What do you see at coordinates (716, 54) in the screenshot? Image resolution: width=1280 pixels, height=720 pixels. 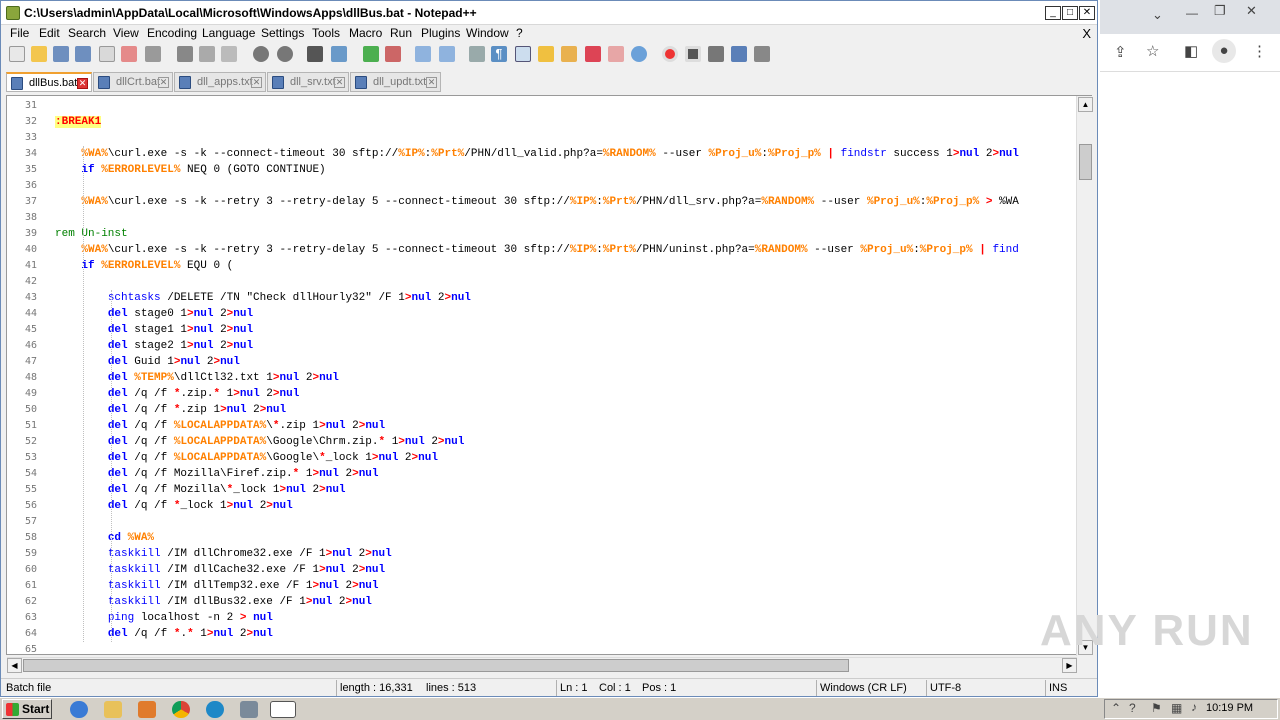 I see `play-macro-icon` at bounding box center [716, 54].